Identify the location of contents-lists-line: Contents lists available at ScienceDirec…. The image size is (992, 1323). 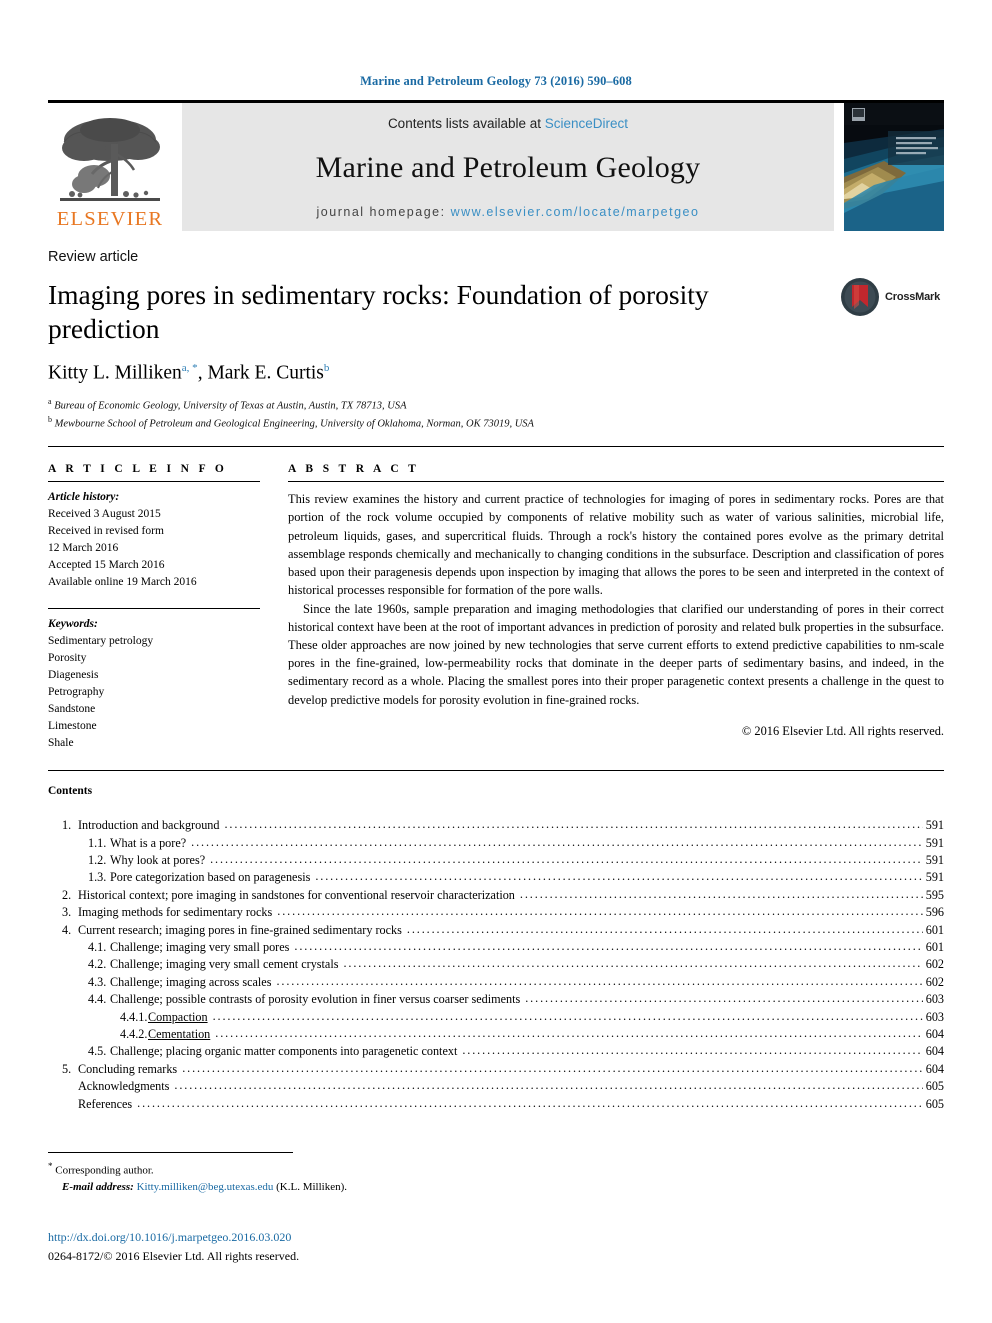
(508, 123).